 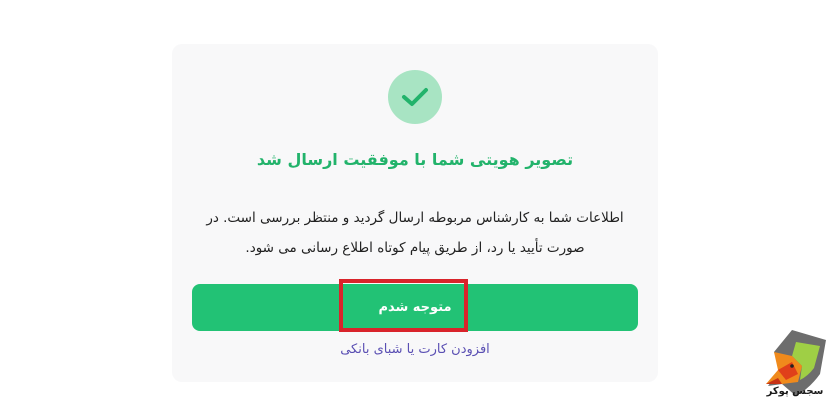 I want to click on success-badge, so click(x=415, y=97).